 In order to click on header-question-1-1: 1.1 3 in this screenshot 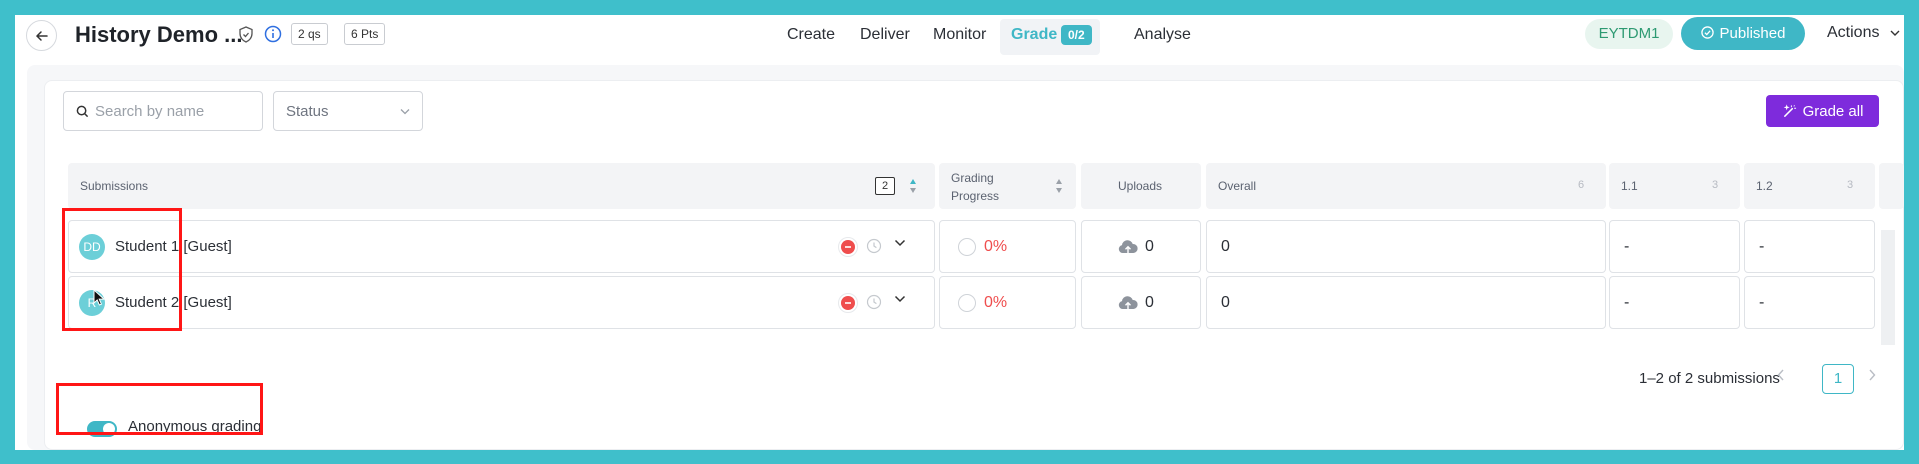, I will do `click(1674, 186)`.